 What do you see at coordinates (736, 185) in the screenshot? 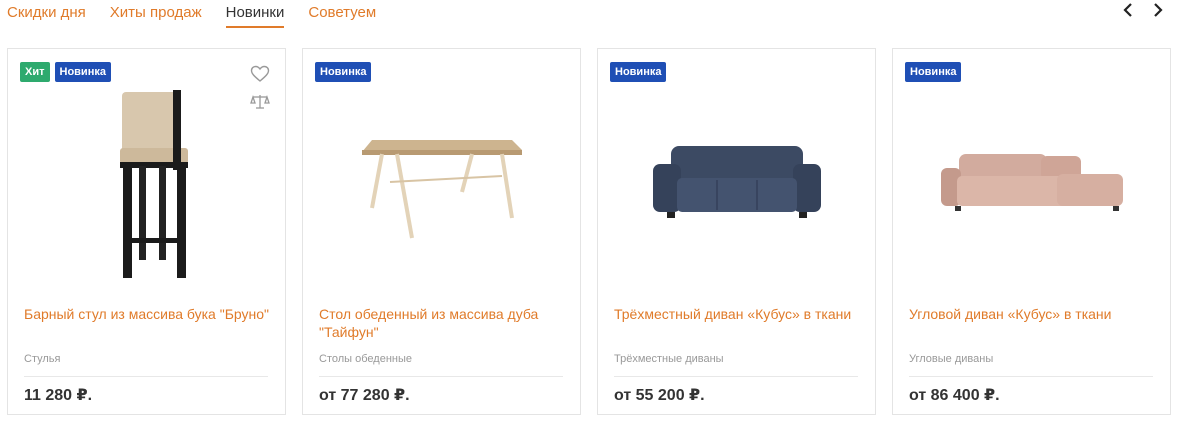
I see `product-image-three-seat-sofa` at bounding box center [736, 185].